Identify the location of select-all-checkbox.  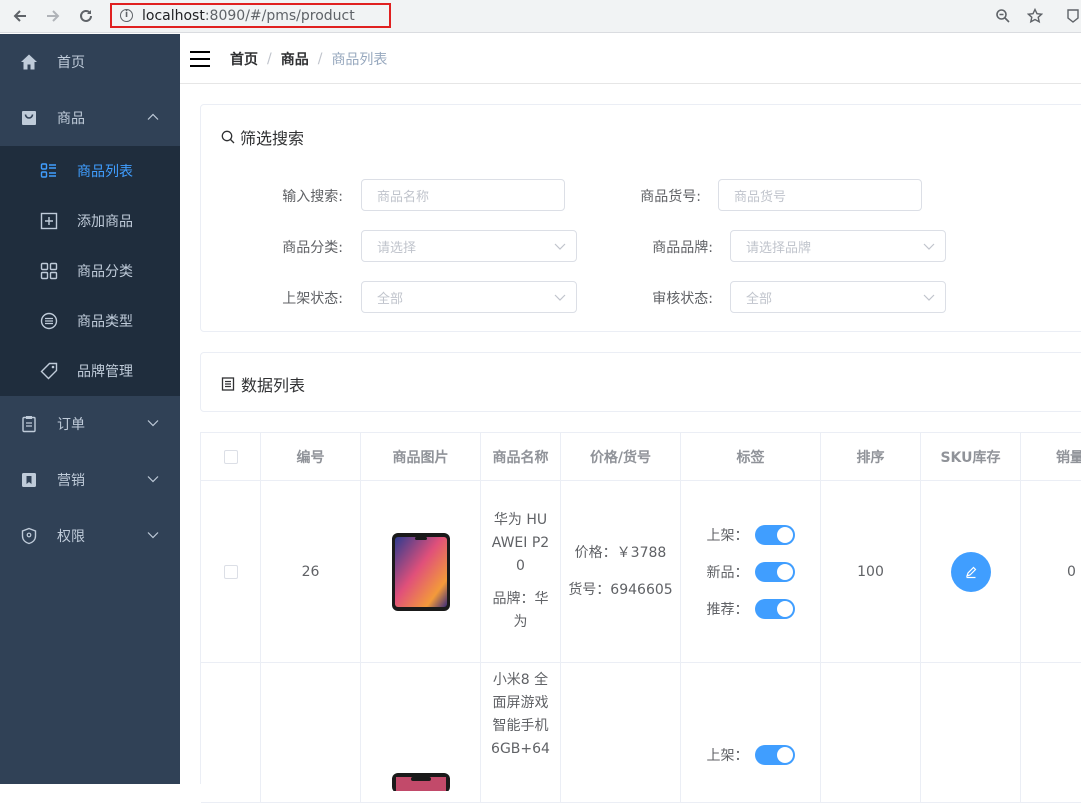
(230, 456).